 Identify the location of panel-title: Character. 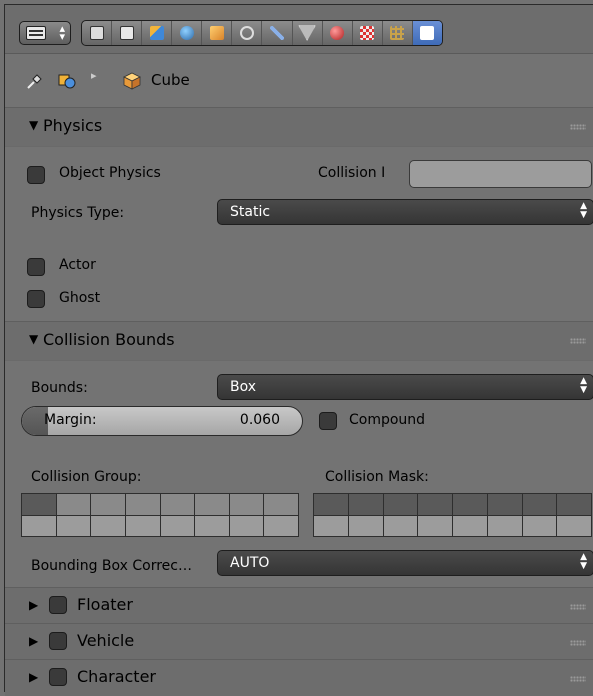
(116, 676).